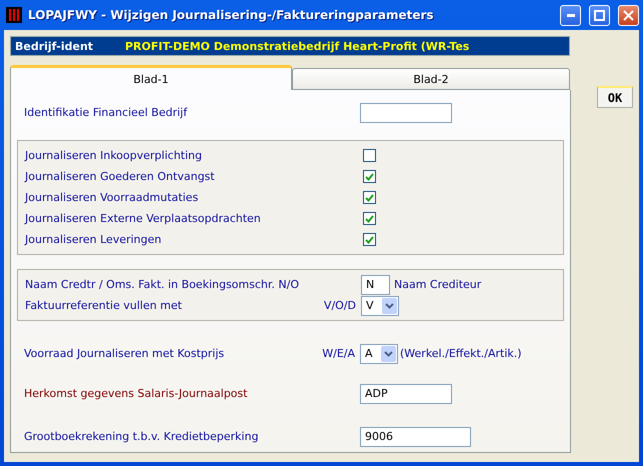 The width and height of the screenshot is (643, 466). Describe the element at coordinates (143, 218) in the screenshot. I see `option-label: Journaliseren Externe Verplaatsopdrachten` at that location.